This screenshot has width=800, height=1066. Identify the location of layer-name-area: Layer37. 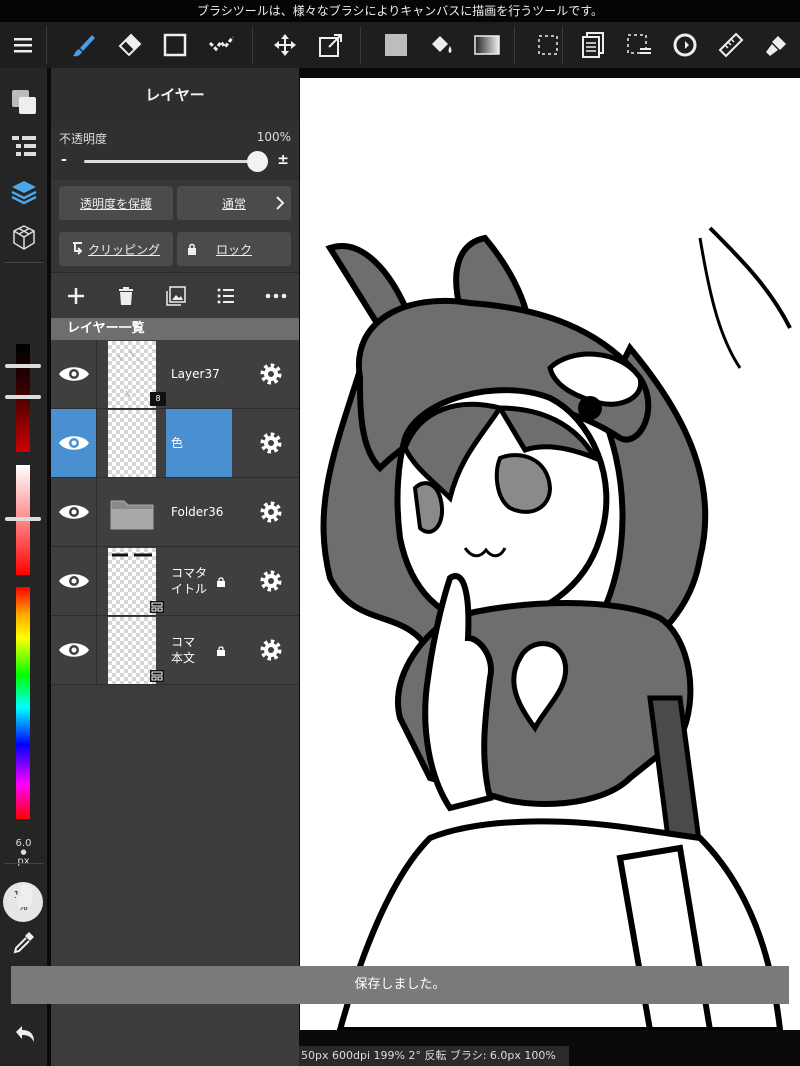
(199, 374).